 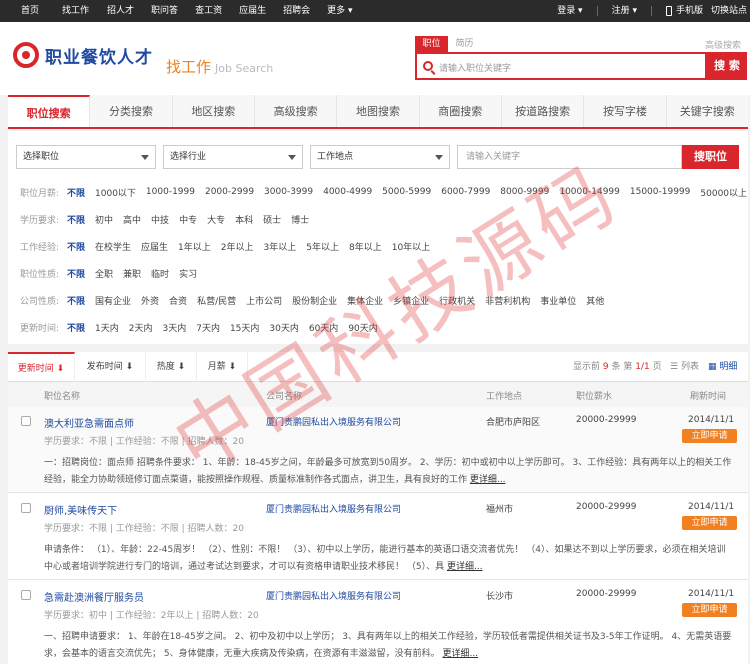 I want to click on filter-option: 本科, so click(x=244, y=219).